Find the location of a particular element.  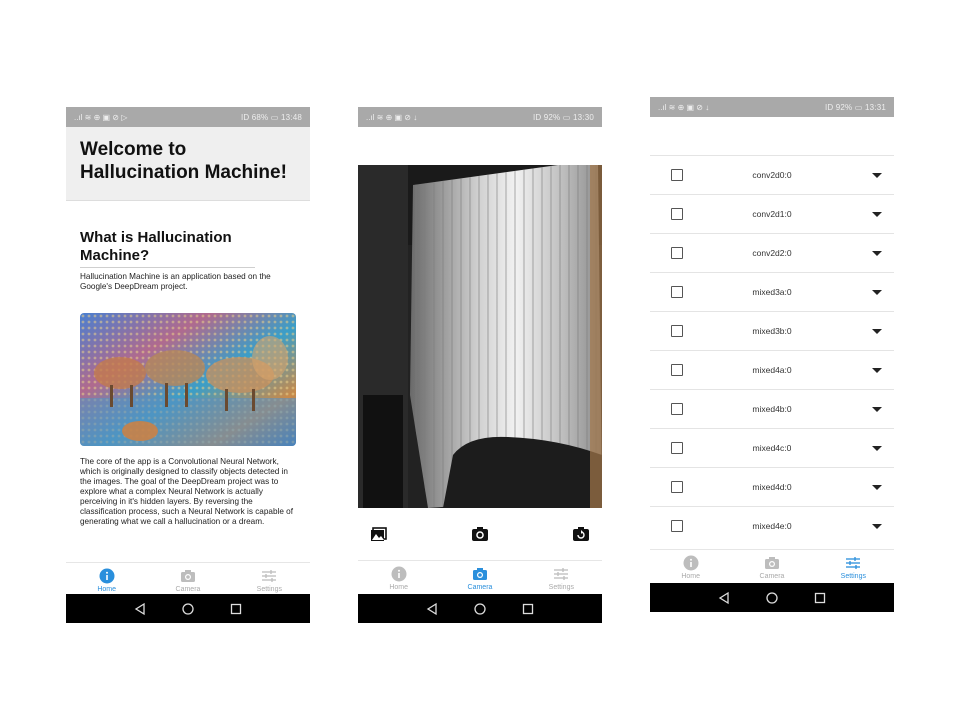

layer-label: conv2d1:0 is located at coordinates (772, 214).